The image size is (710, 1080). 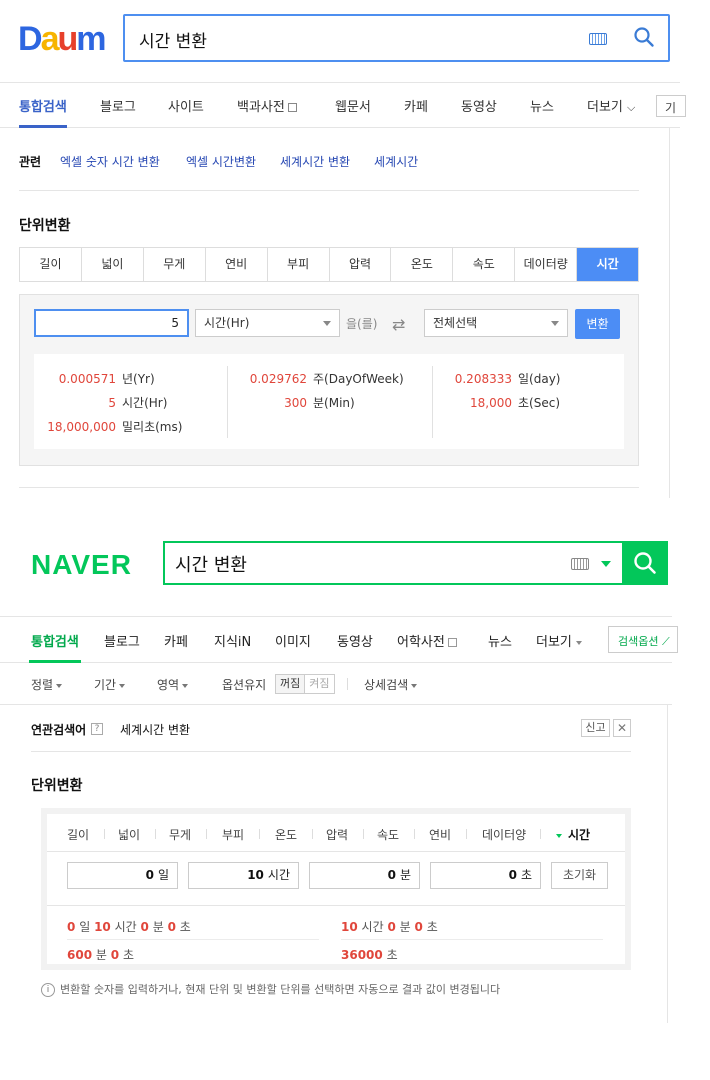 I want to click on hour-input: 10 시간, so click(x=243, y=875).